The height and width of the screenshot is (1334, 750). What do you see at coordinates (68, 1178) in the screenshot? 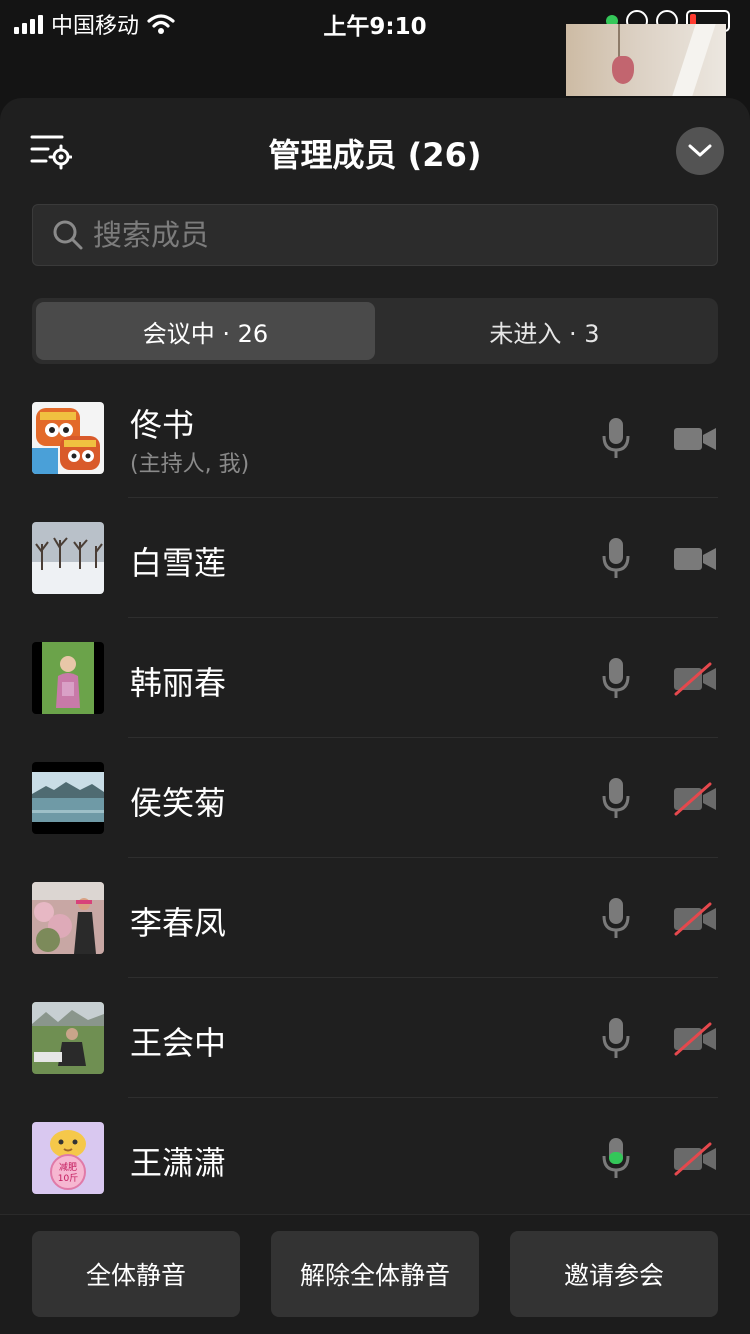
I see `avatar-text-line2: 10斤` at bounding box center [68, 1178].